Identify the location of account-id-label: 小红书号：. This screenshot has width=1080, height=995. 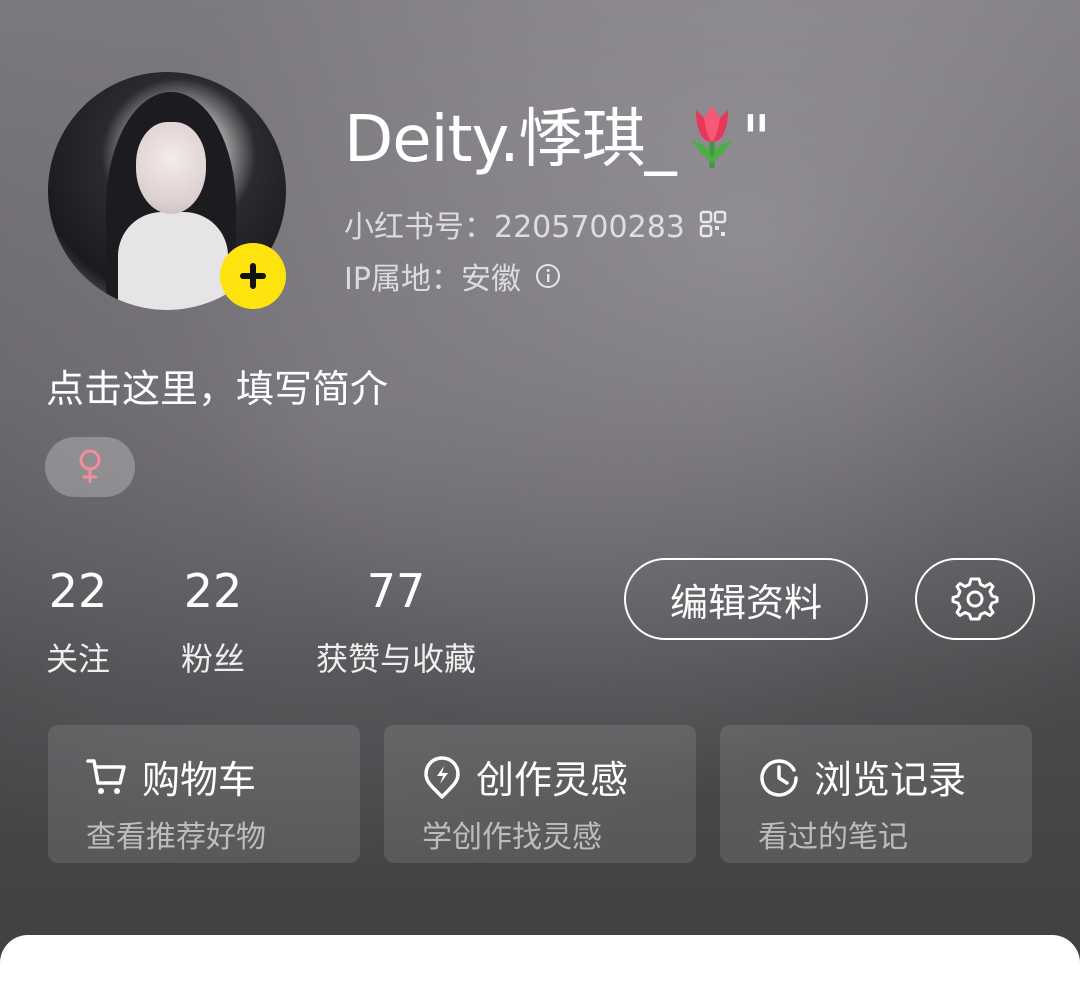
(419, 227).